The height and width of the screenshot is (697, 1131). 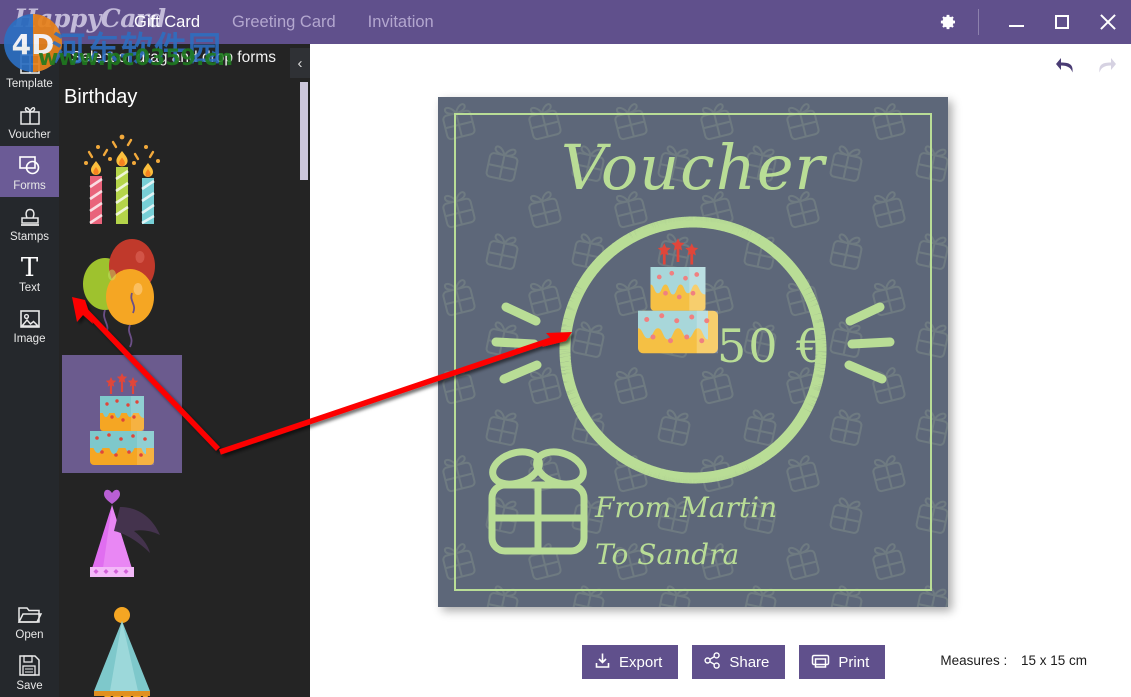 I want to click on export-button-label: Export, so click(x=641, y=662).